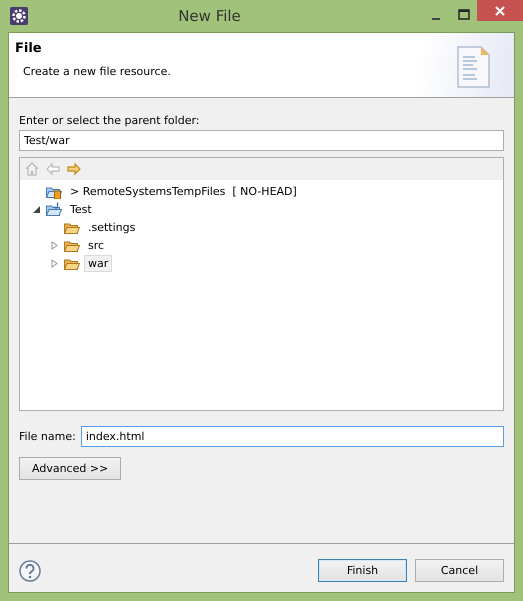 The height and width of the screenshot is (601, 523). What do you see at coordinates (29, 48) in the screenshot?
I see `page-title: File` at bounding box center [29, 48].